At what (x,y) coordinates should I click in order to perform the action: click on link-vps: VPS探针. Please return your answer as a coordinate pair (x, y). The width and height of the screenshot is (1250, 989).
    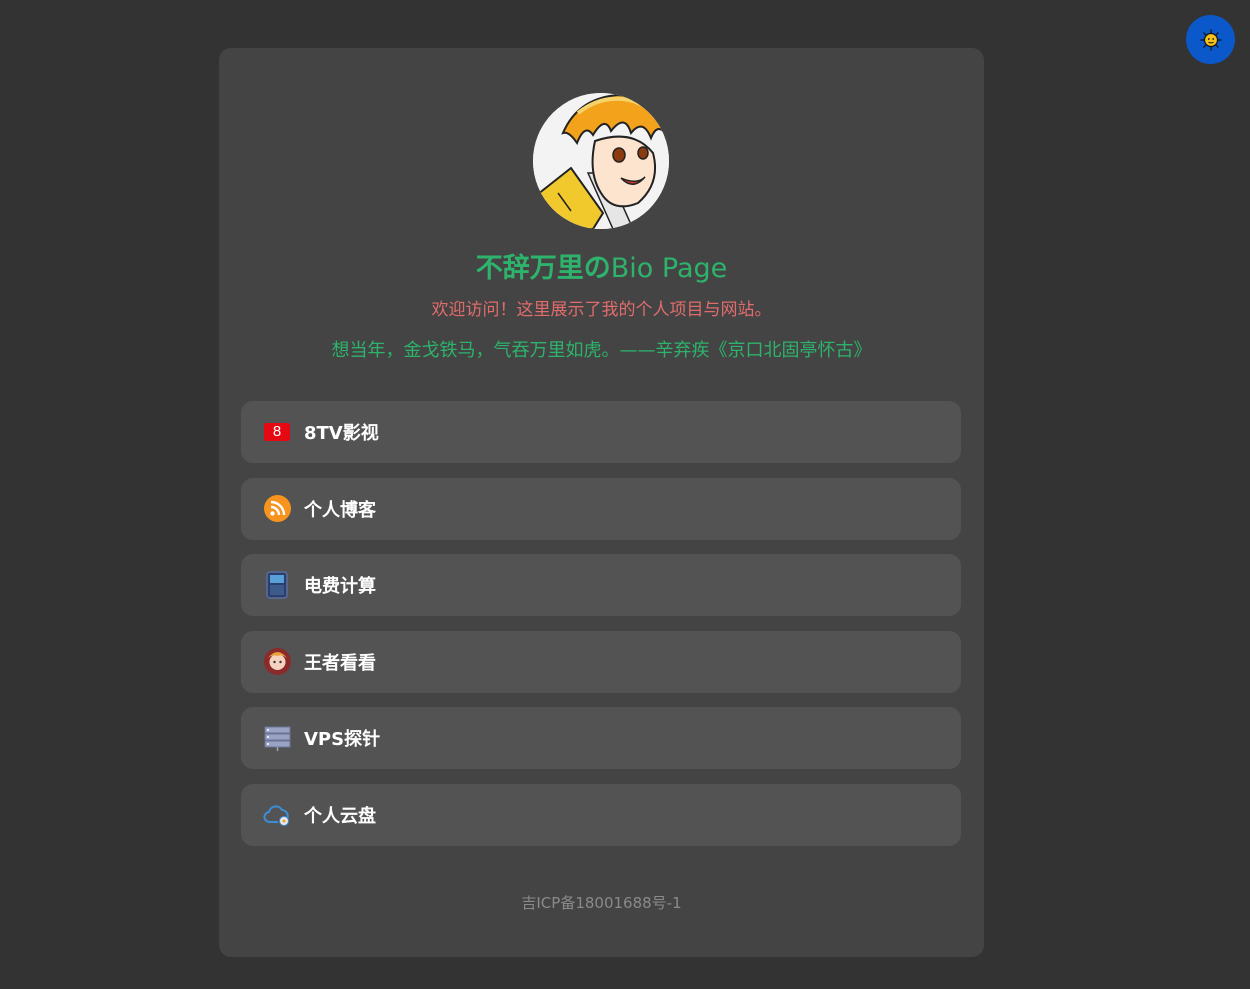
    Looking at the image, I should click on (601, 738).